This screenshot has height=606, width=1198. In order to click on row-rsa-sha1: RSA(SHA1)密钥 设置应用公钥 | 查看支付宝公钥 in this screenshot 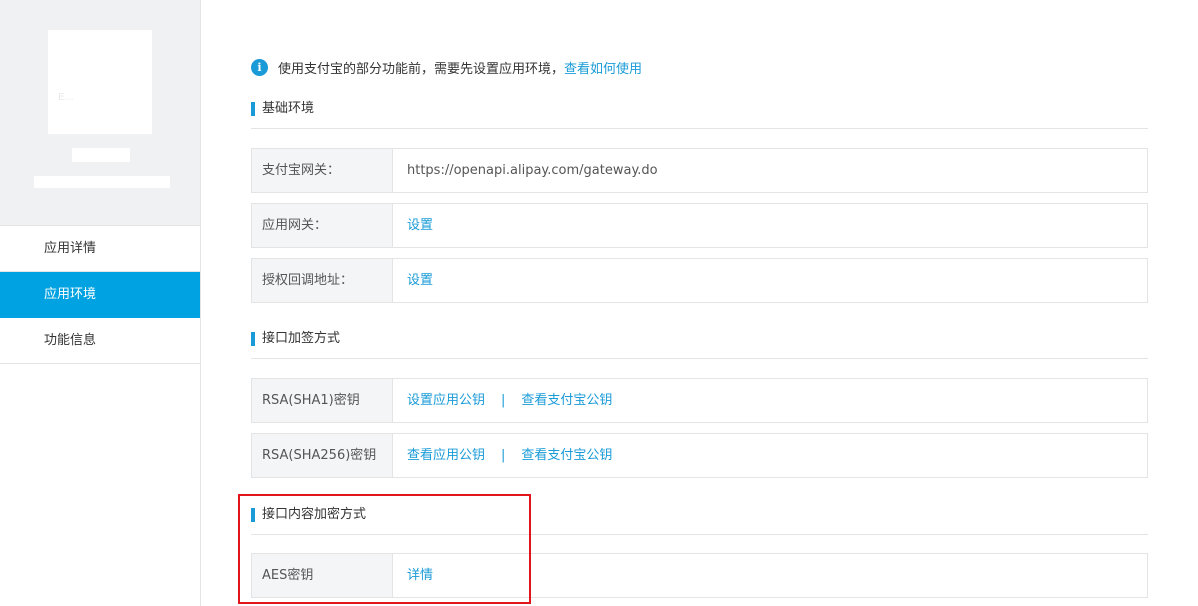, I will do `click(699, 400)`.